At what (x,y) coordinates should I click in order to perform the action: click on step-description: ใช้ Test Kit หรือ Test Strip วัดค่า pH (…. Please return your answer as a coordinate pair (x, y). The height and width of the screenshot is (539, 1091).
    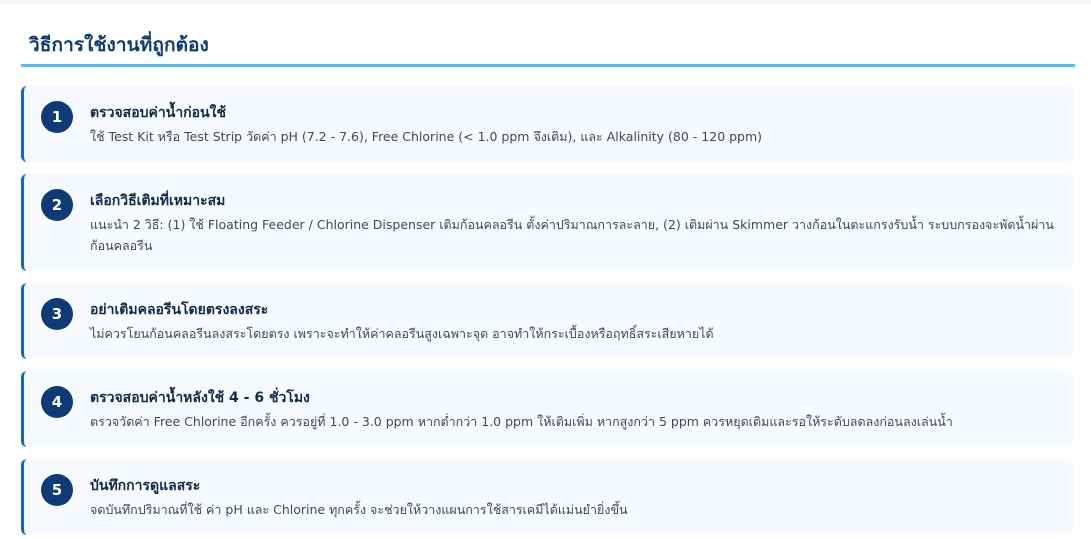
    Looking at the image, I should click on (426, 136).